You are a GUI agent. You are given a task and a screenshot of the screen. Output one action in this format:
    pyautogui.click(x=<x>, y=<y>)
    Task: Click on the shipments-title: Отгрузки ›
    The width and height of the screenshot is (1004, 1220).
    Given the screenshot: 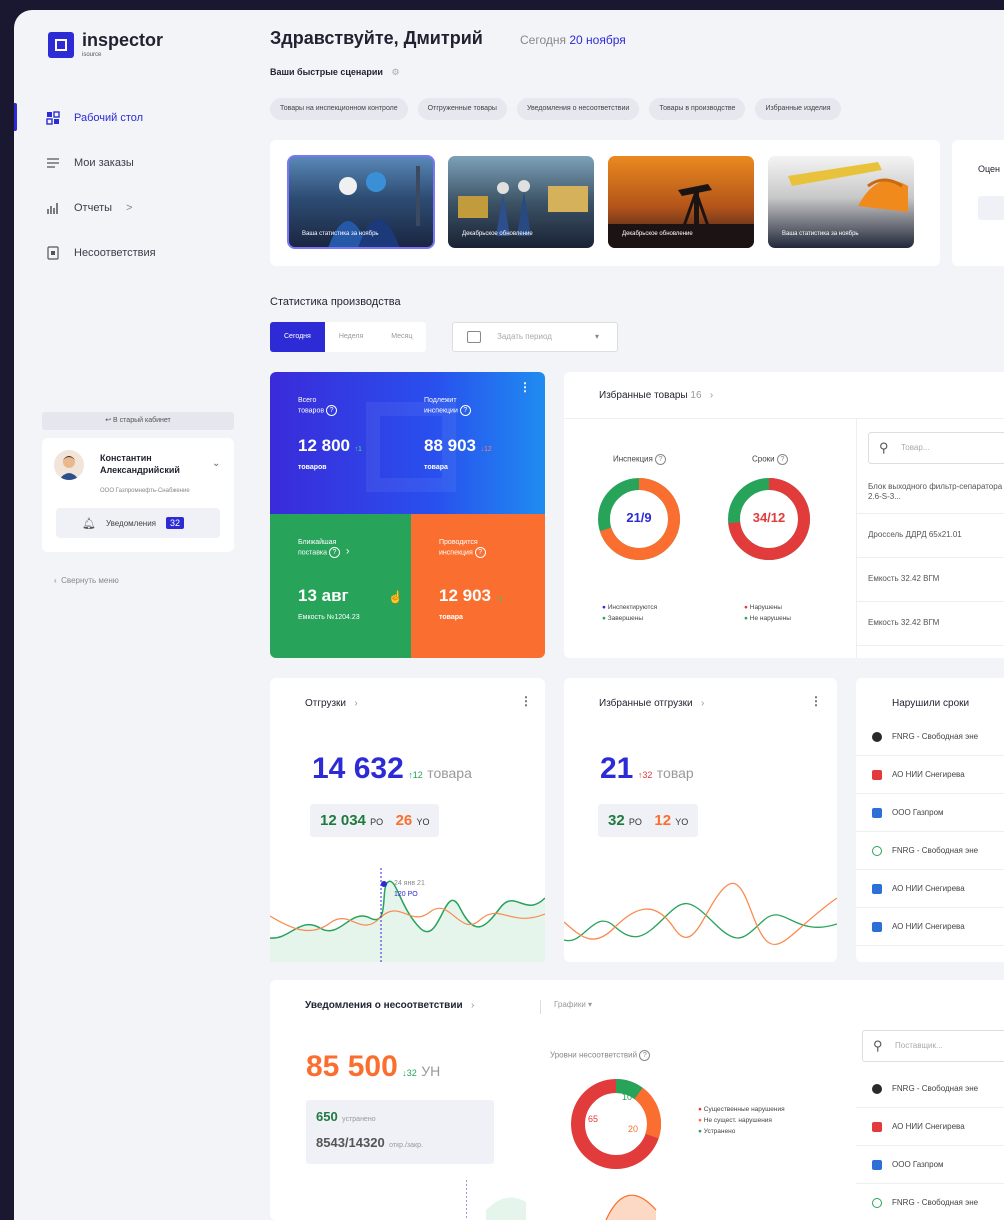 What is the action you would take?
    pyautogui.click(x=331, y=703)
    